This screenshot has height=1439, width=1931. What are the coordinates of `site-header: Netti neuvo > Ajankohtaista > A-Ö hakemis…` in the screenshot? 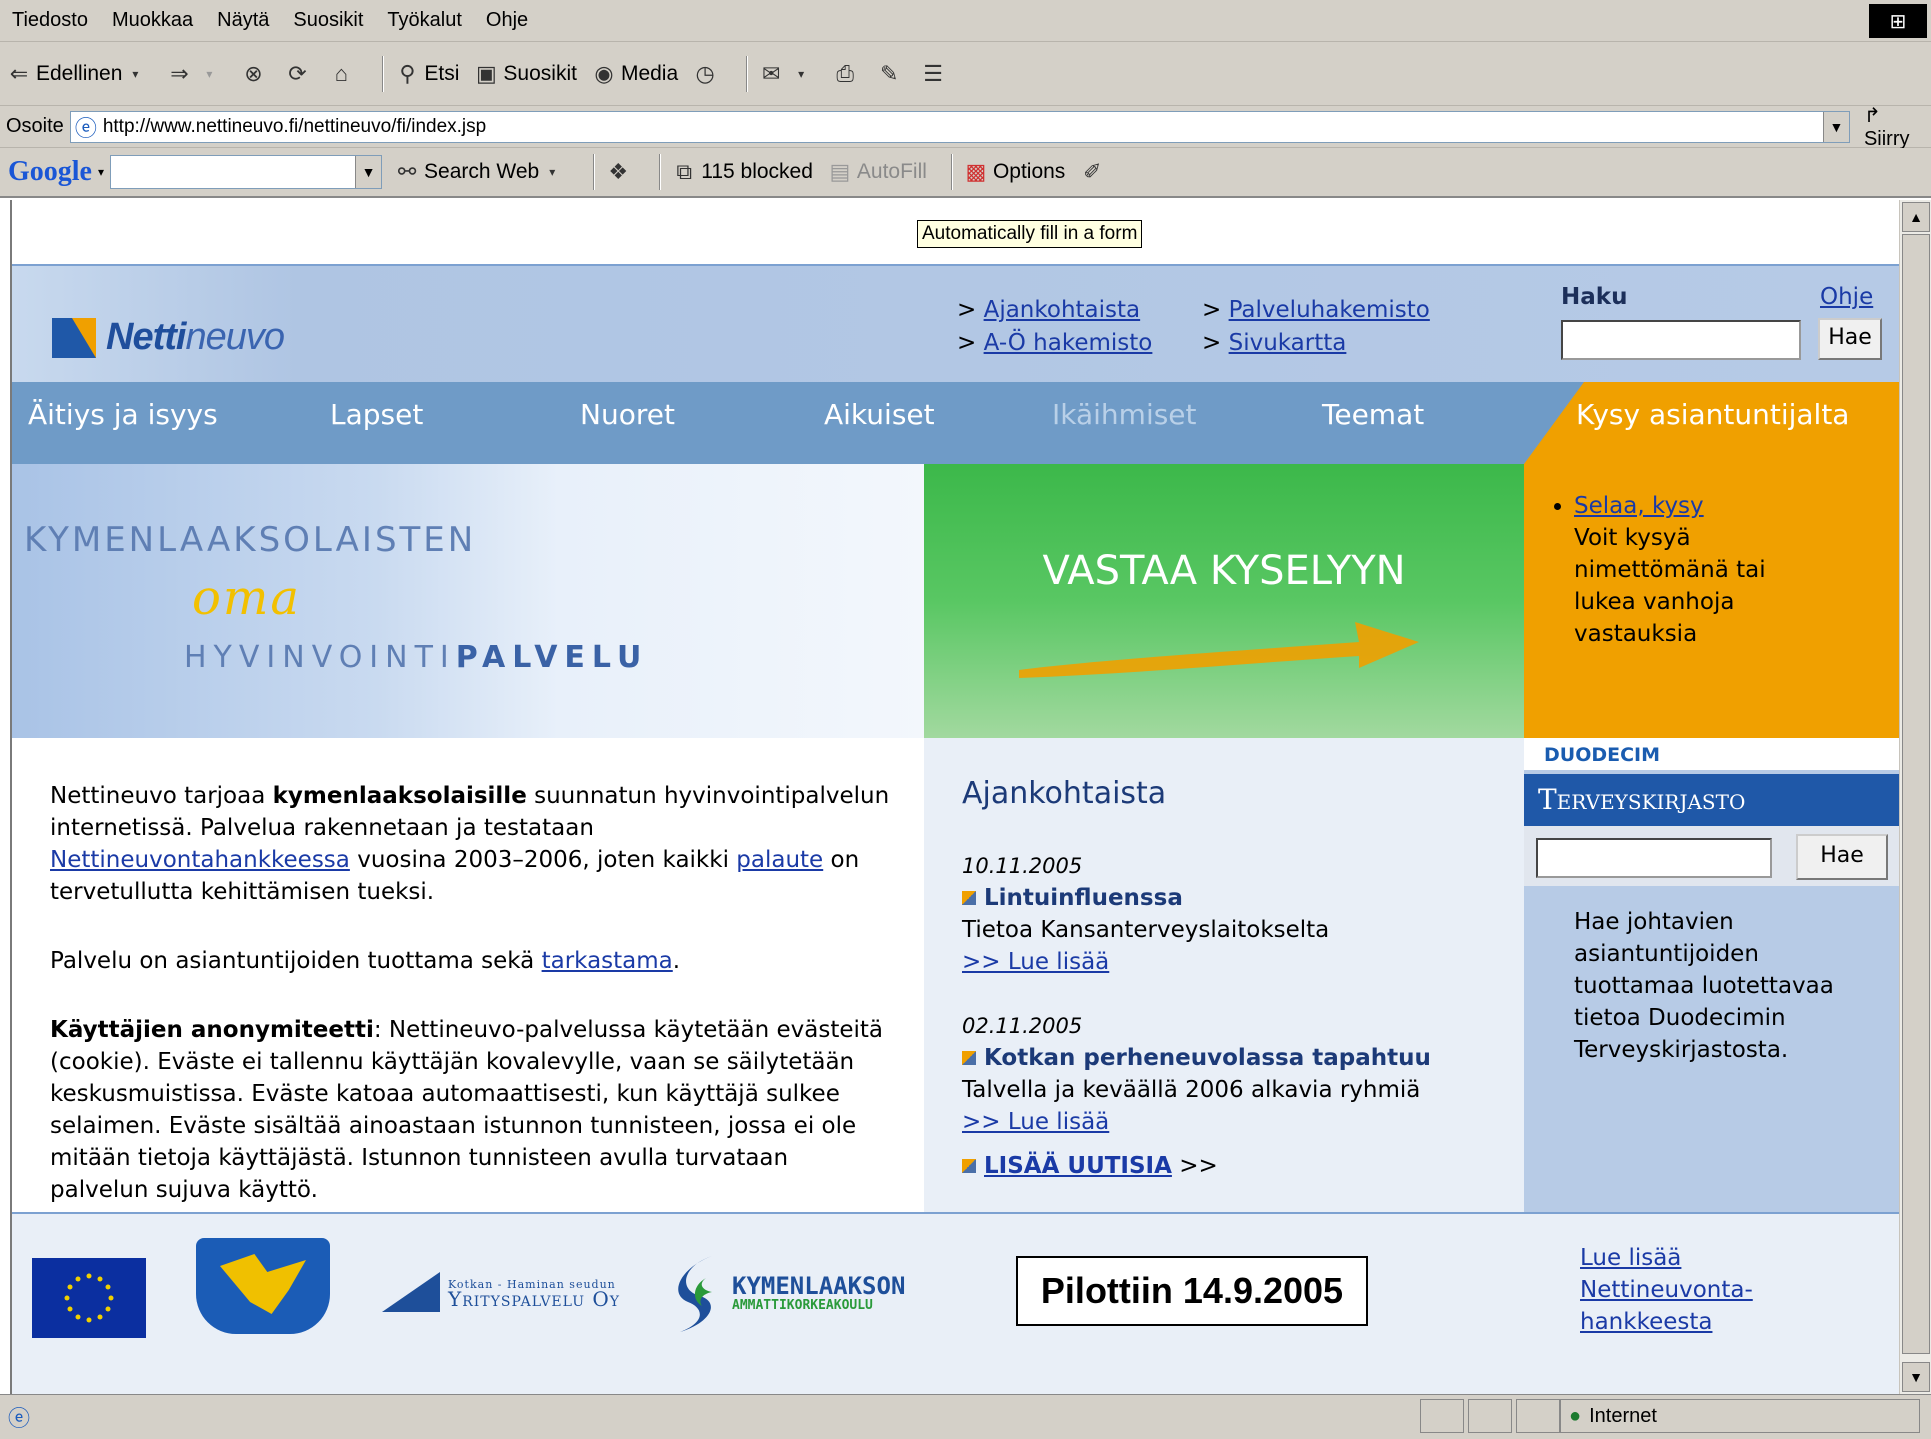 It's located at (955, 323).